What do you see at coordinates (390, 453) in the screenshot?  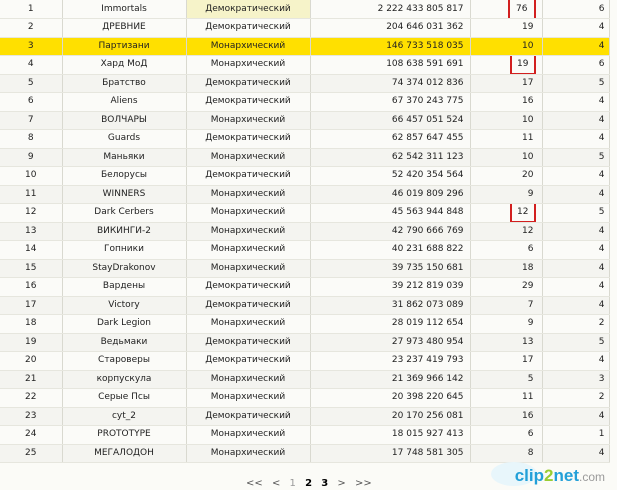 I see `score-cell: 17 748 581 305` at bounding box center [390, 453].